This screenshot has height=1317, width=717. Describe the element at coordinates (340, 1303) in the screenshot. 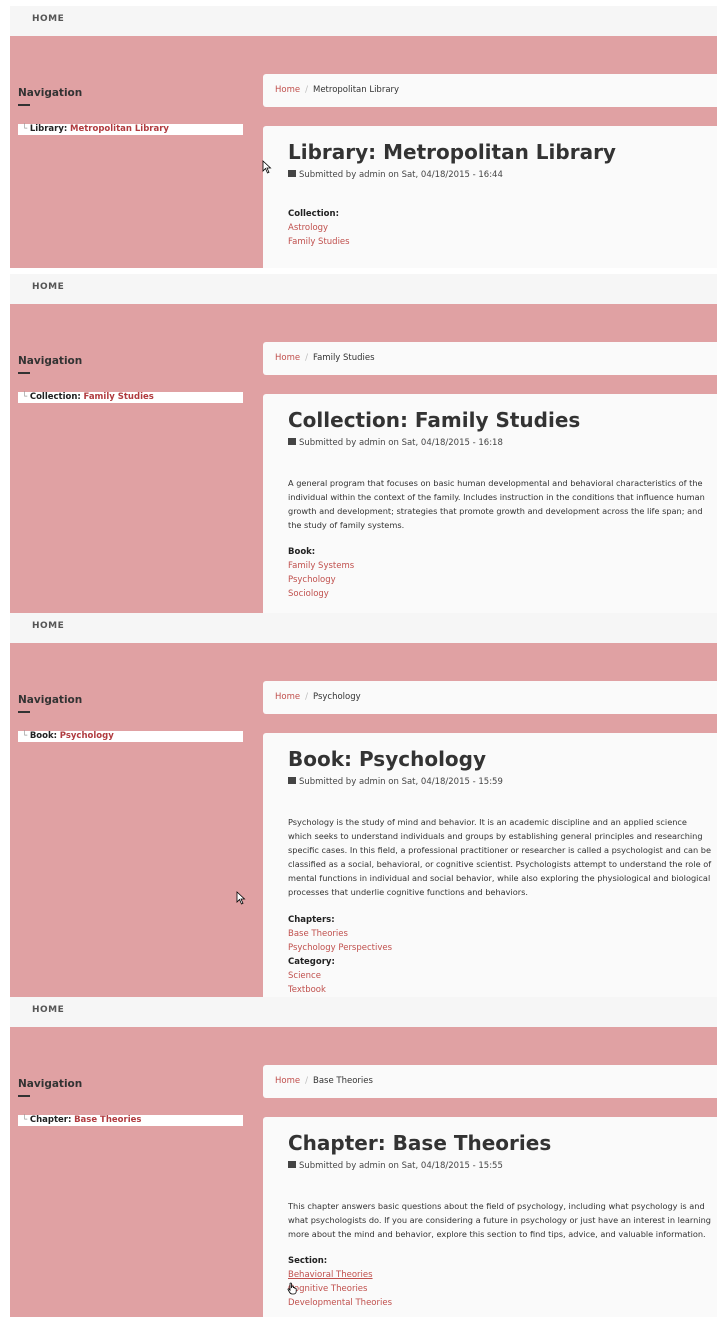

I see `field-link: Developmental Theories` at that location.